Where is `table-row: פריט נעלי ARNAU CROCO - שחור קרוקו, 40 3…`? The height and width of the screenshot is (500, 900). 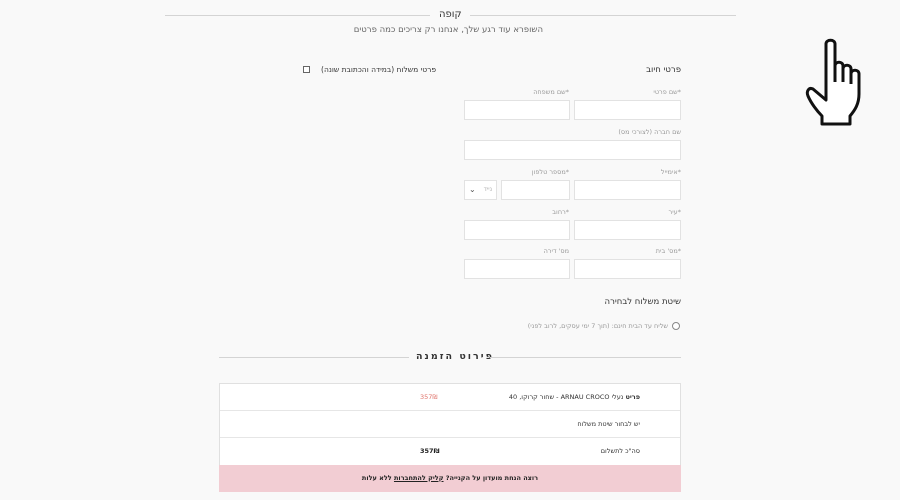 table-row: פריט נעלי ARNAU CROCO - שחור קרוקו, 40 3… is located at coordinates (450, 397).